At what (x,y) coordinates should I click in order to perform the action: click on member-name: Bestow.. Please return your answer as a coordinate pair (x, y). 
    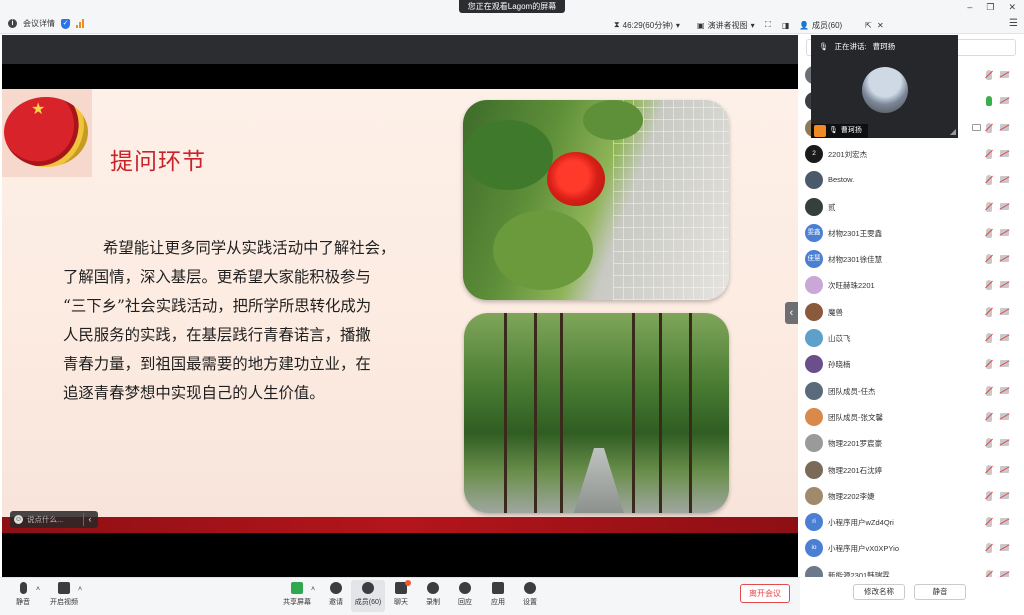
    Looking at the image, I should click on (841, 180).